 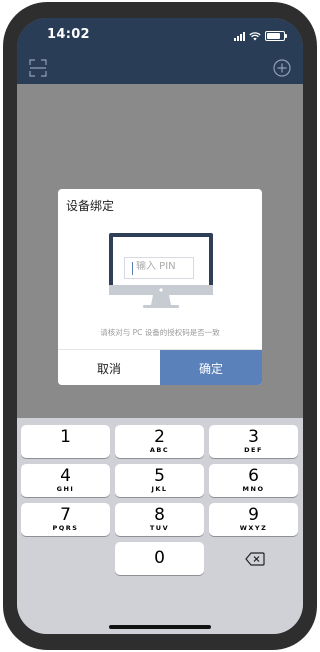 What do you see at coordinates (65, 437) in the screenshot?
I see `key-number: 1` at bounding box center [65, 437].